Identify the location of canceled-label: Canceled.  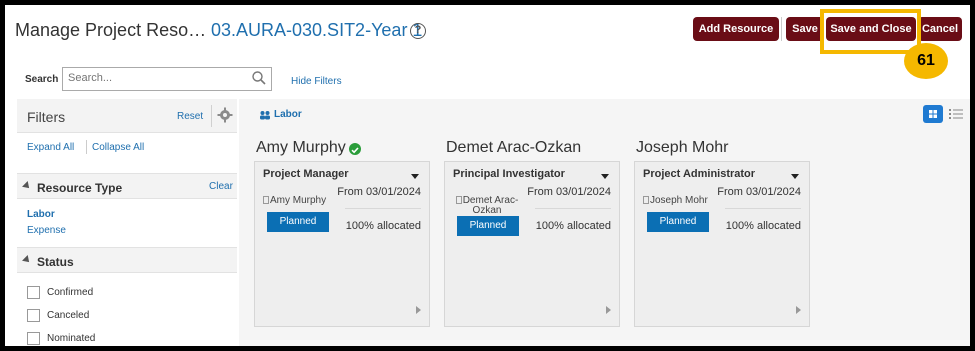
(68, 315).